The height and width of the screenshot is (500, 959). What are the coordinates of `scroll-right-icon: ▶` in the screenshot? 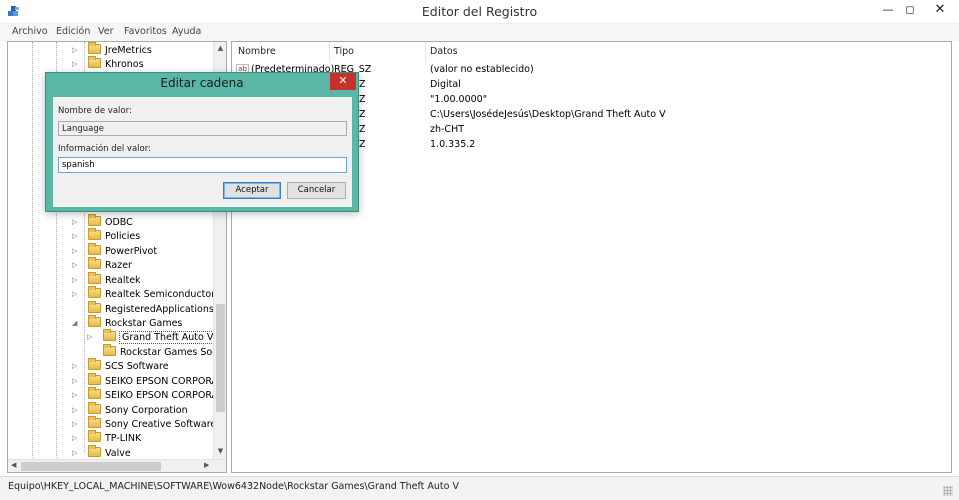 It's located at (206, 465).